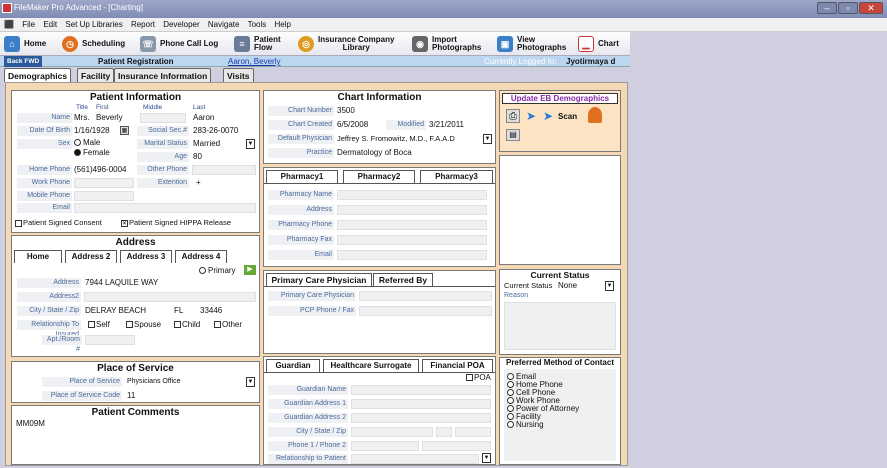 The width and height of the screenshot is (887, 468). I want to click on pcp-phone-fax-field, so click(425, 311).